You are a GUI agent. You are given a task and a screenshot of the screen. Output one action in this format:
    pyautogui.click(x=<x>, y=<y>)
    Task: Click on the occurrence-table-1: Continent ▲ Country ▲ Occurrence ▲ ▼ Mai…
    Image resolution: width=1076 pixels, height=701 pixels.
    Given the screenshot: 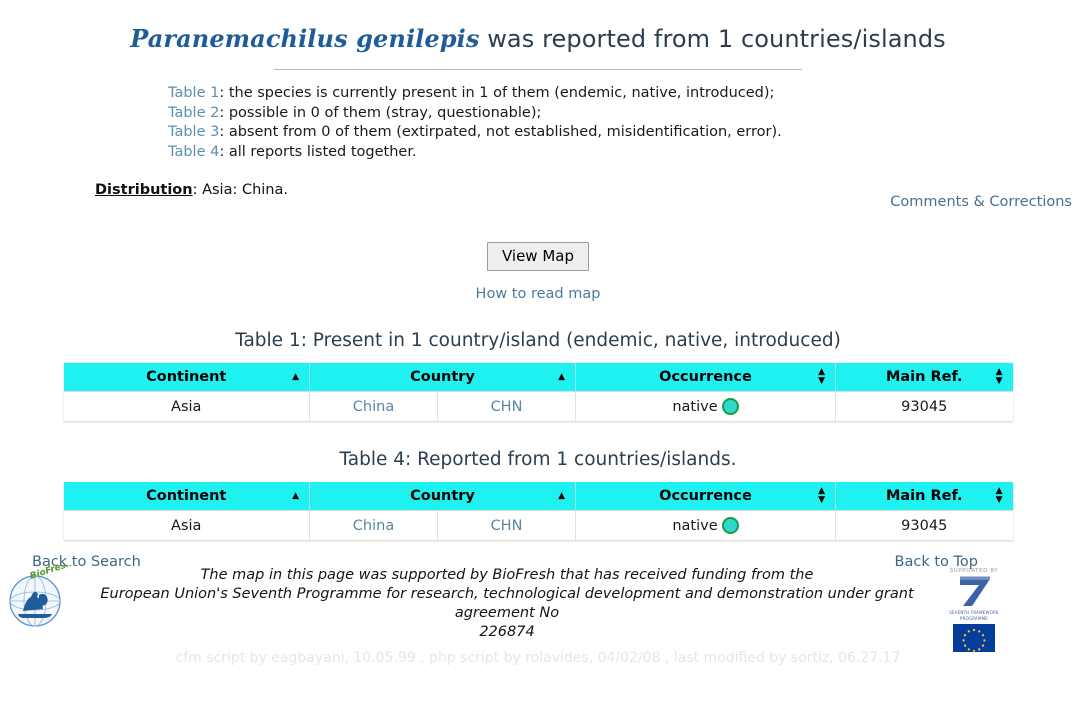 What is the action you would take?
    pyautogui.click(x=538, y=392)
    